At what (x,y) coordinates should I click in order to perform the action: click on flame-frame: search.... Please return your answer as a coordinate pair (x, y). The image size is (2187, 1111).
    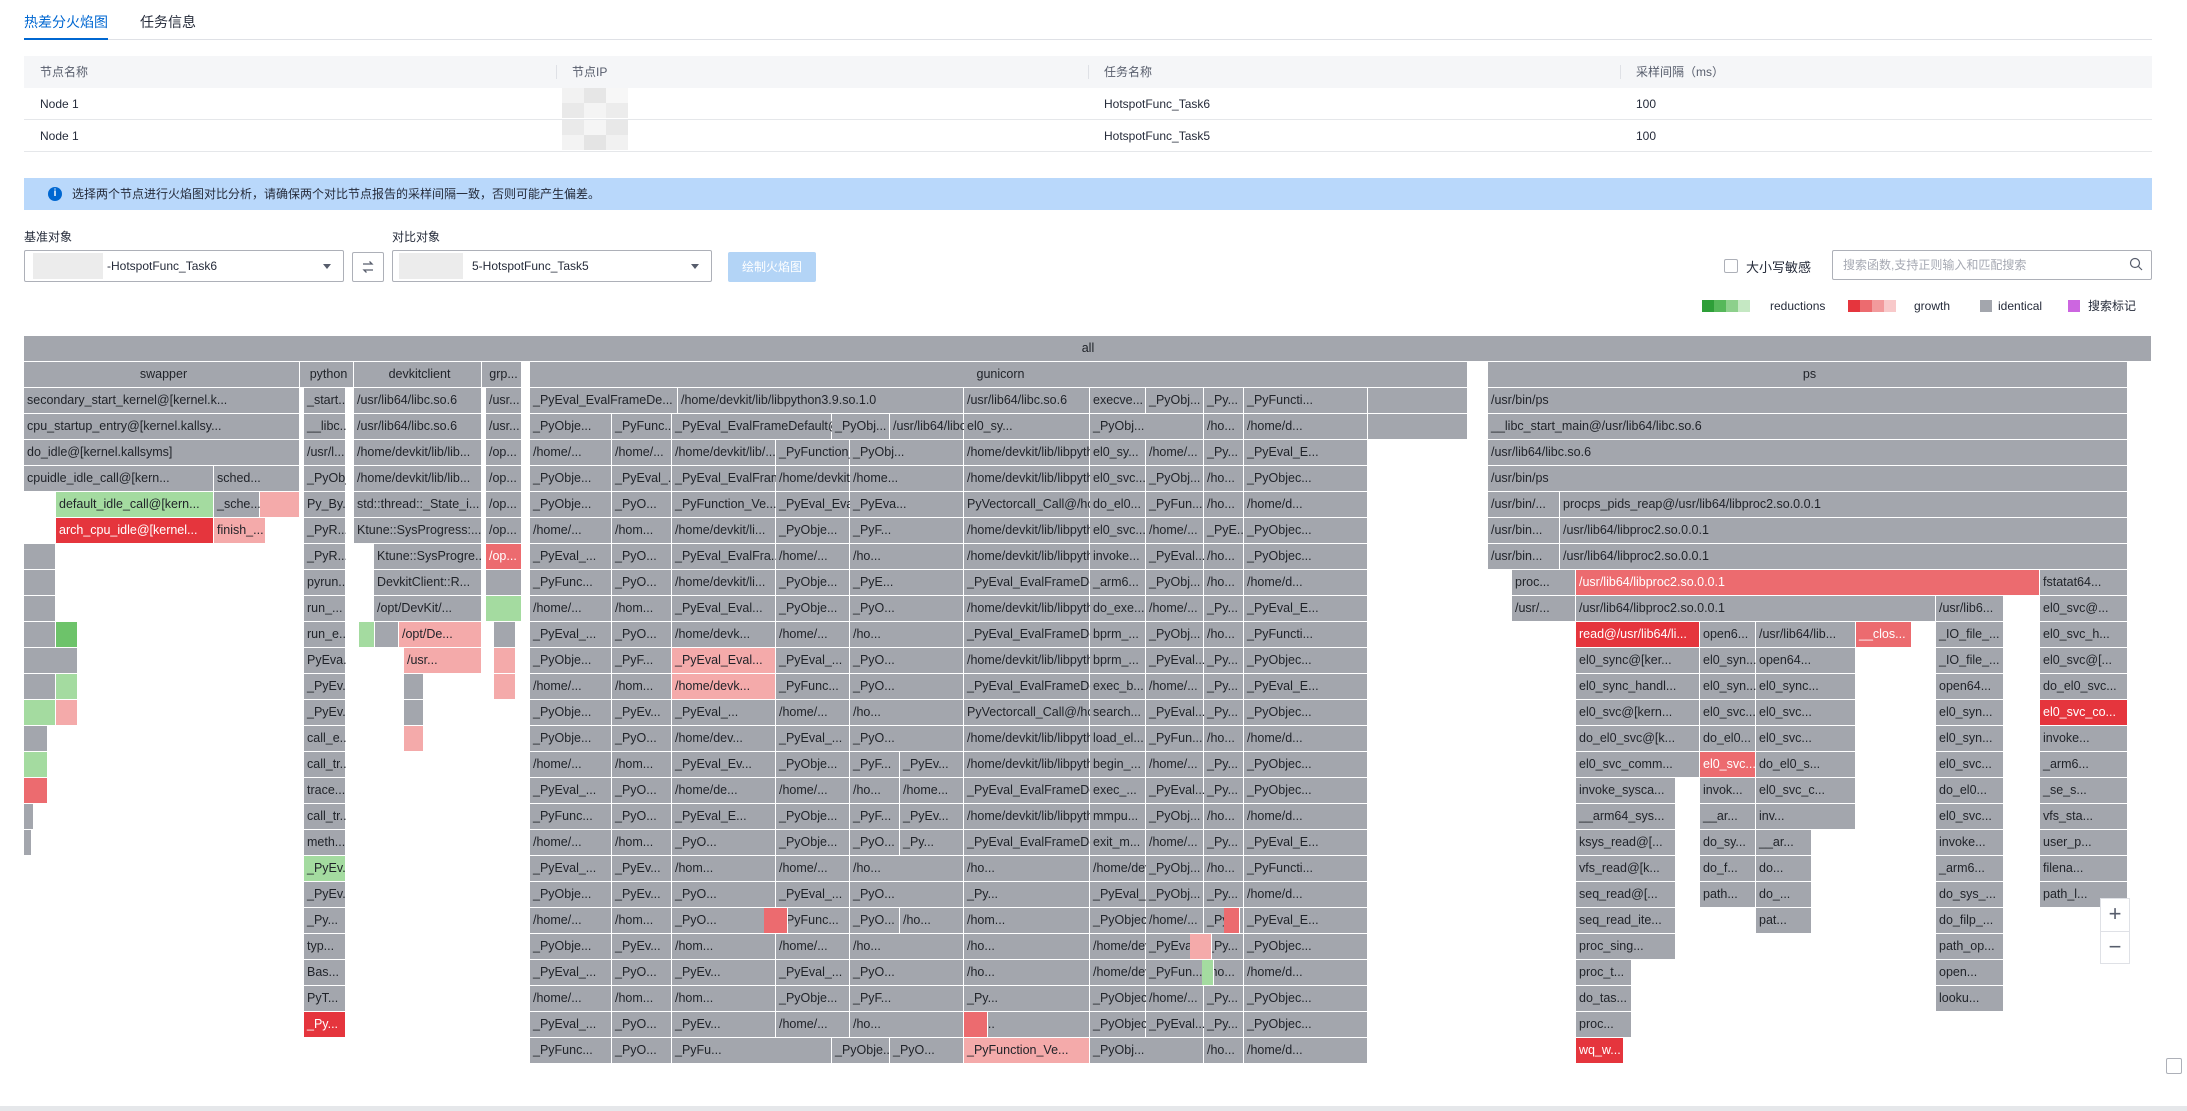
    Looking at the image, I should click on (1118, 712).